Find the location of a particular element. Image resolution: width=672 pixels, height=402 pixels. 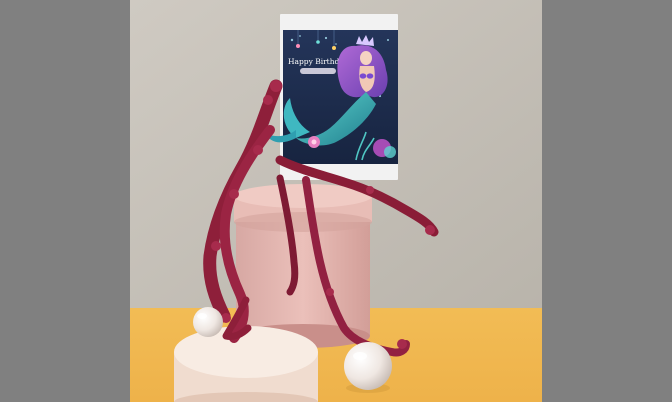

pink-box is located at coordinates (303, 266).